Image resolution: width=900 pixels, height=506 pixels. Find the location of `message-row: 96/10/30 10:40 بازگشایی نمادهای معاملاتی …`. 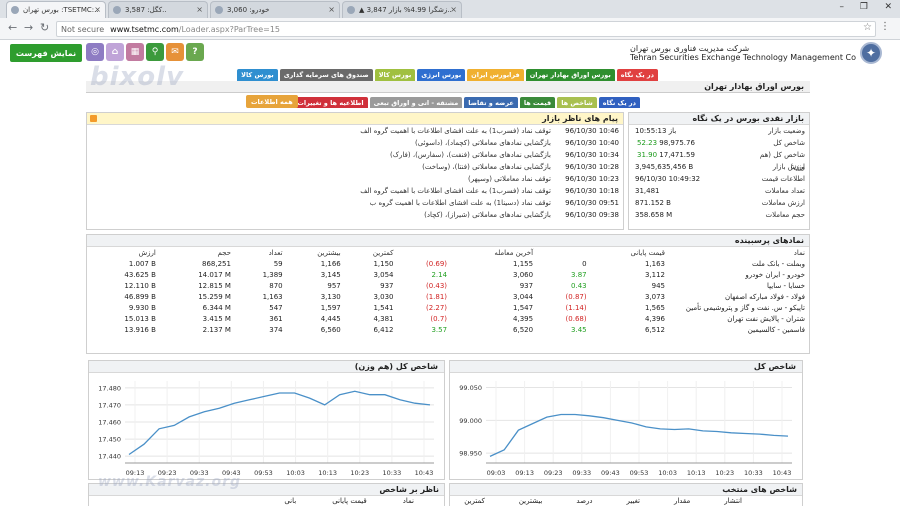

message-row: 96/10/30 10:40 بازگشایی نمادهای معاملاتی … is located at coordinates (355, 143).